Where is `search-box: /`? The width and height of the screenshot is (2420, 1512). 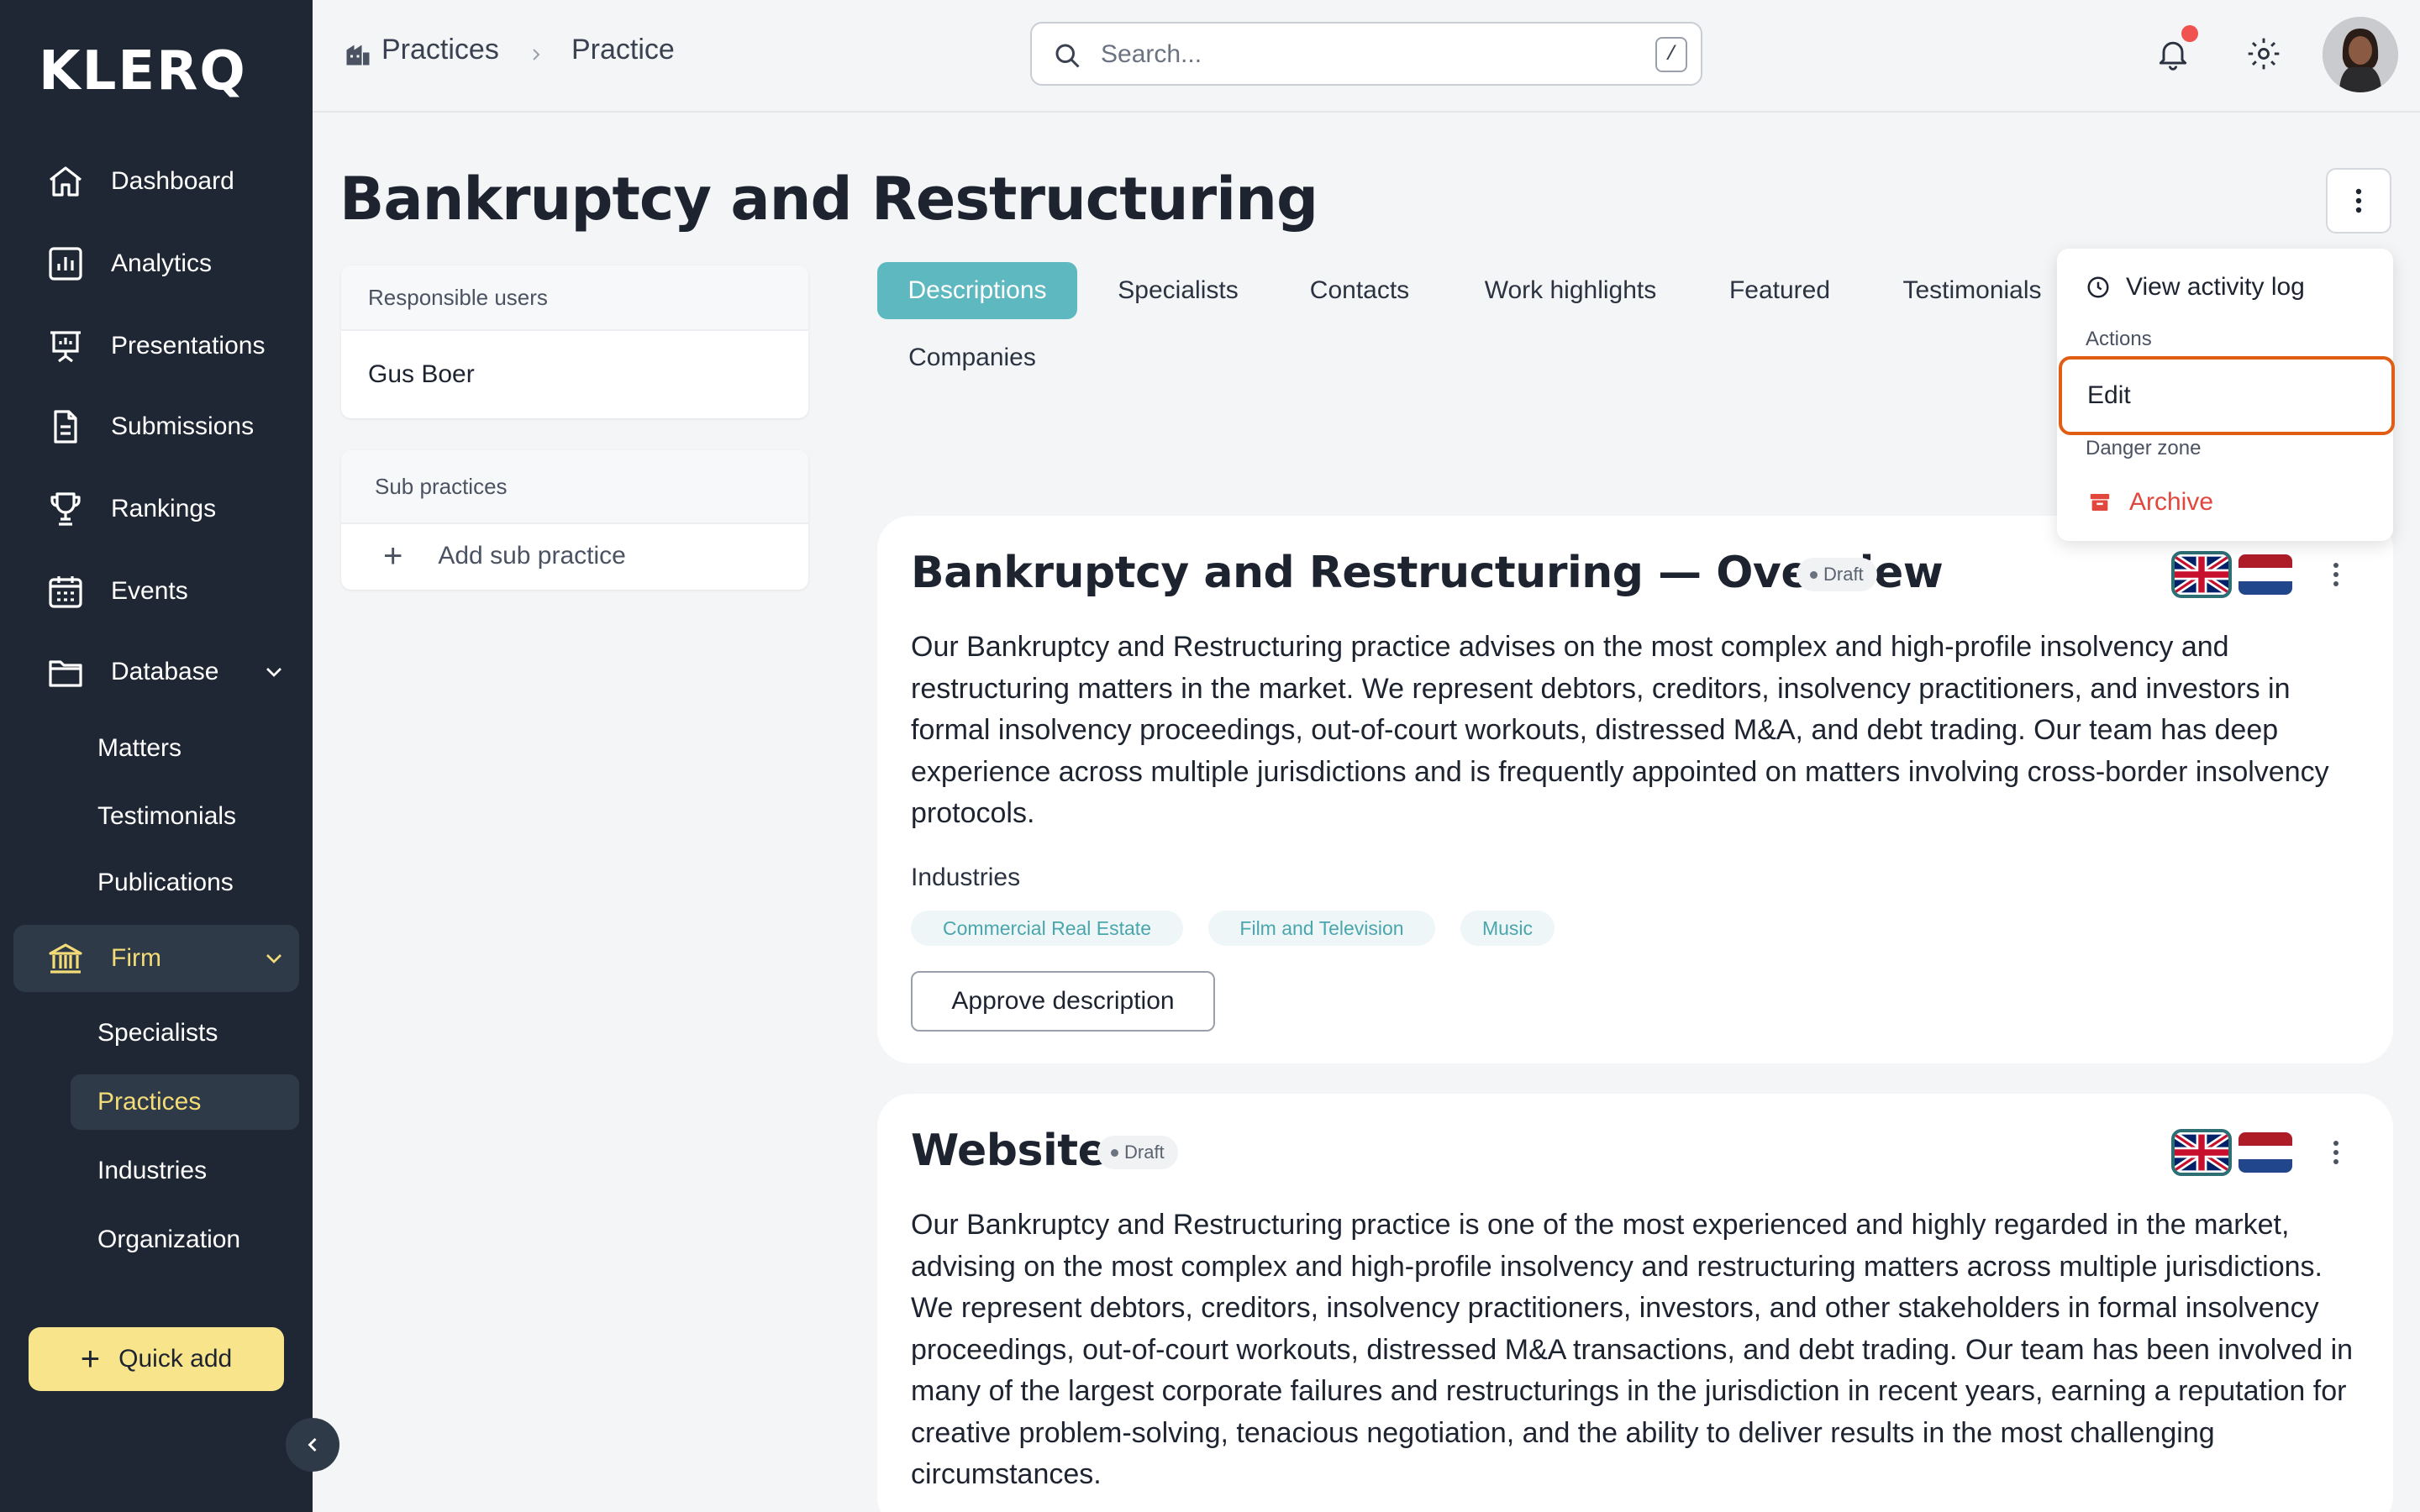
search-box: / is located at coordinates (1366, 54).